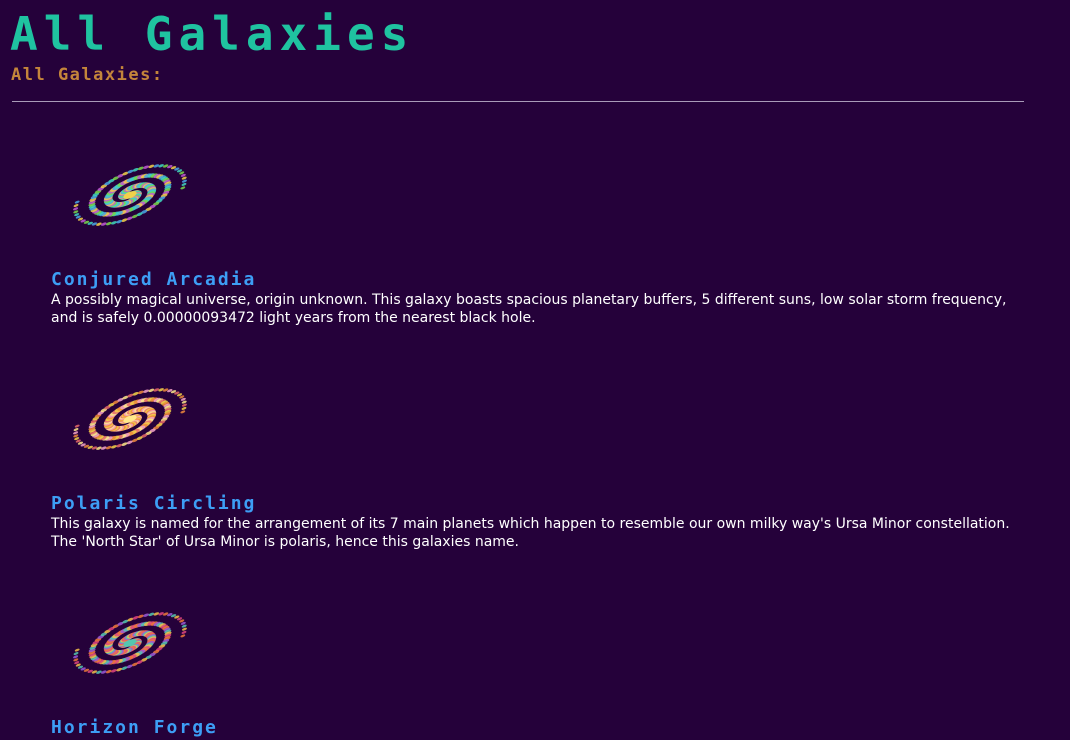 This screenshot has height=740, width=1070. I want to click on divider, so click(518, 101).